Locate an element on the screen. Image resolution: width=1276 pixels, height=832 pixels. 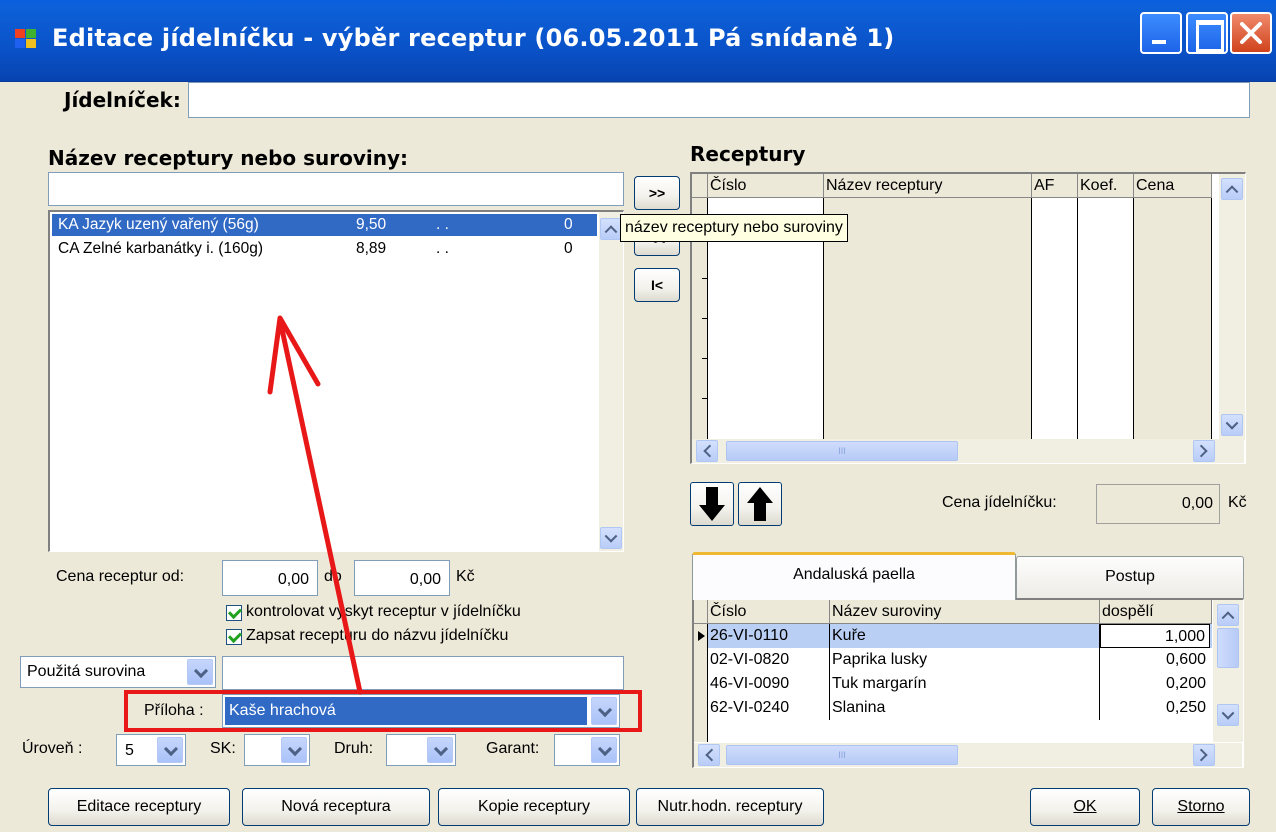
annotation-arrow is located at coordinates (315, 505).